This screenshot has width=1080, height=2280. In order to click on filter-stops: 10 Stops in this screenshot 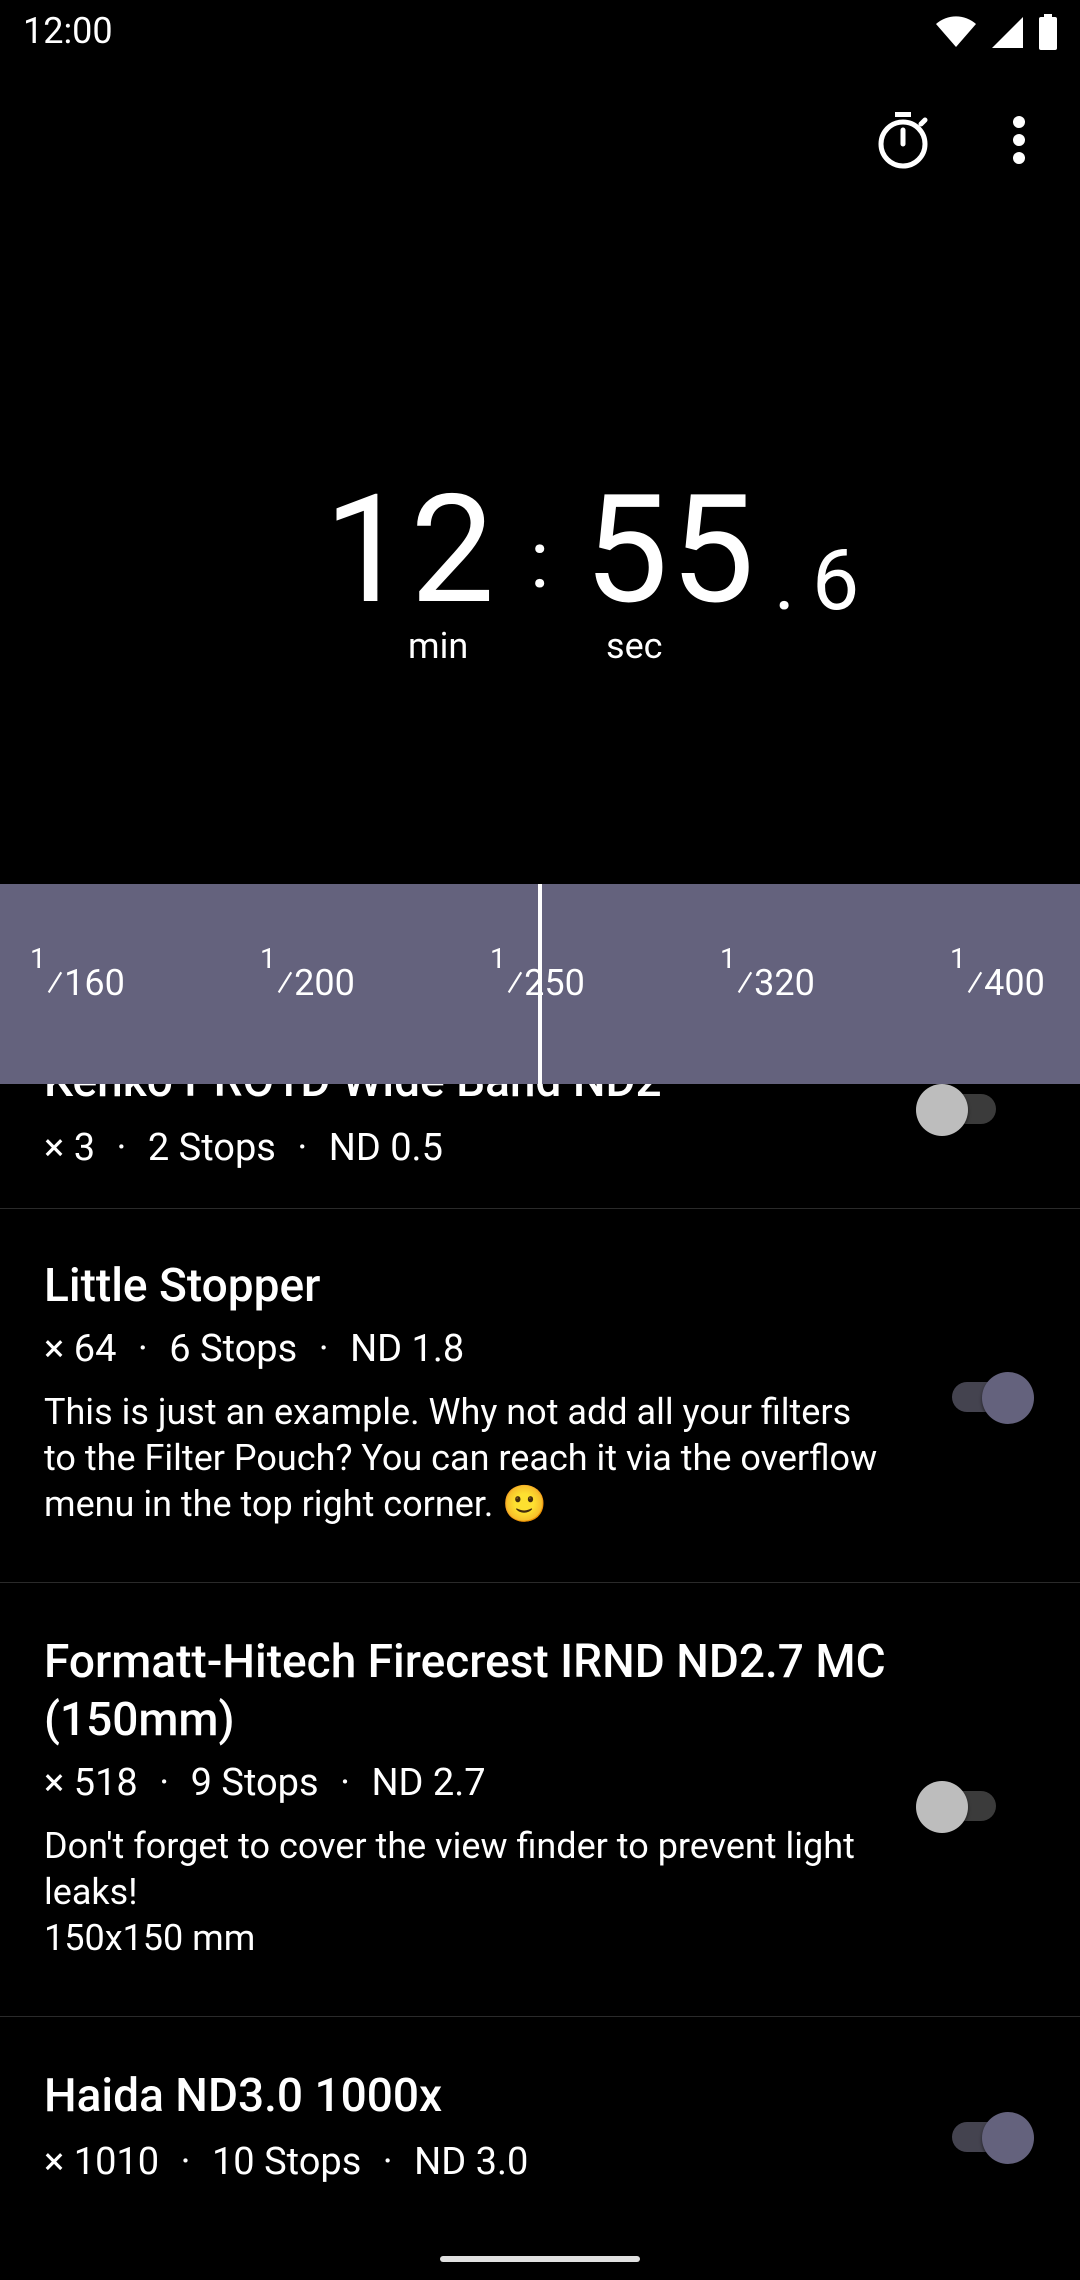, I will do `click(286, 2162)`.